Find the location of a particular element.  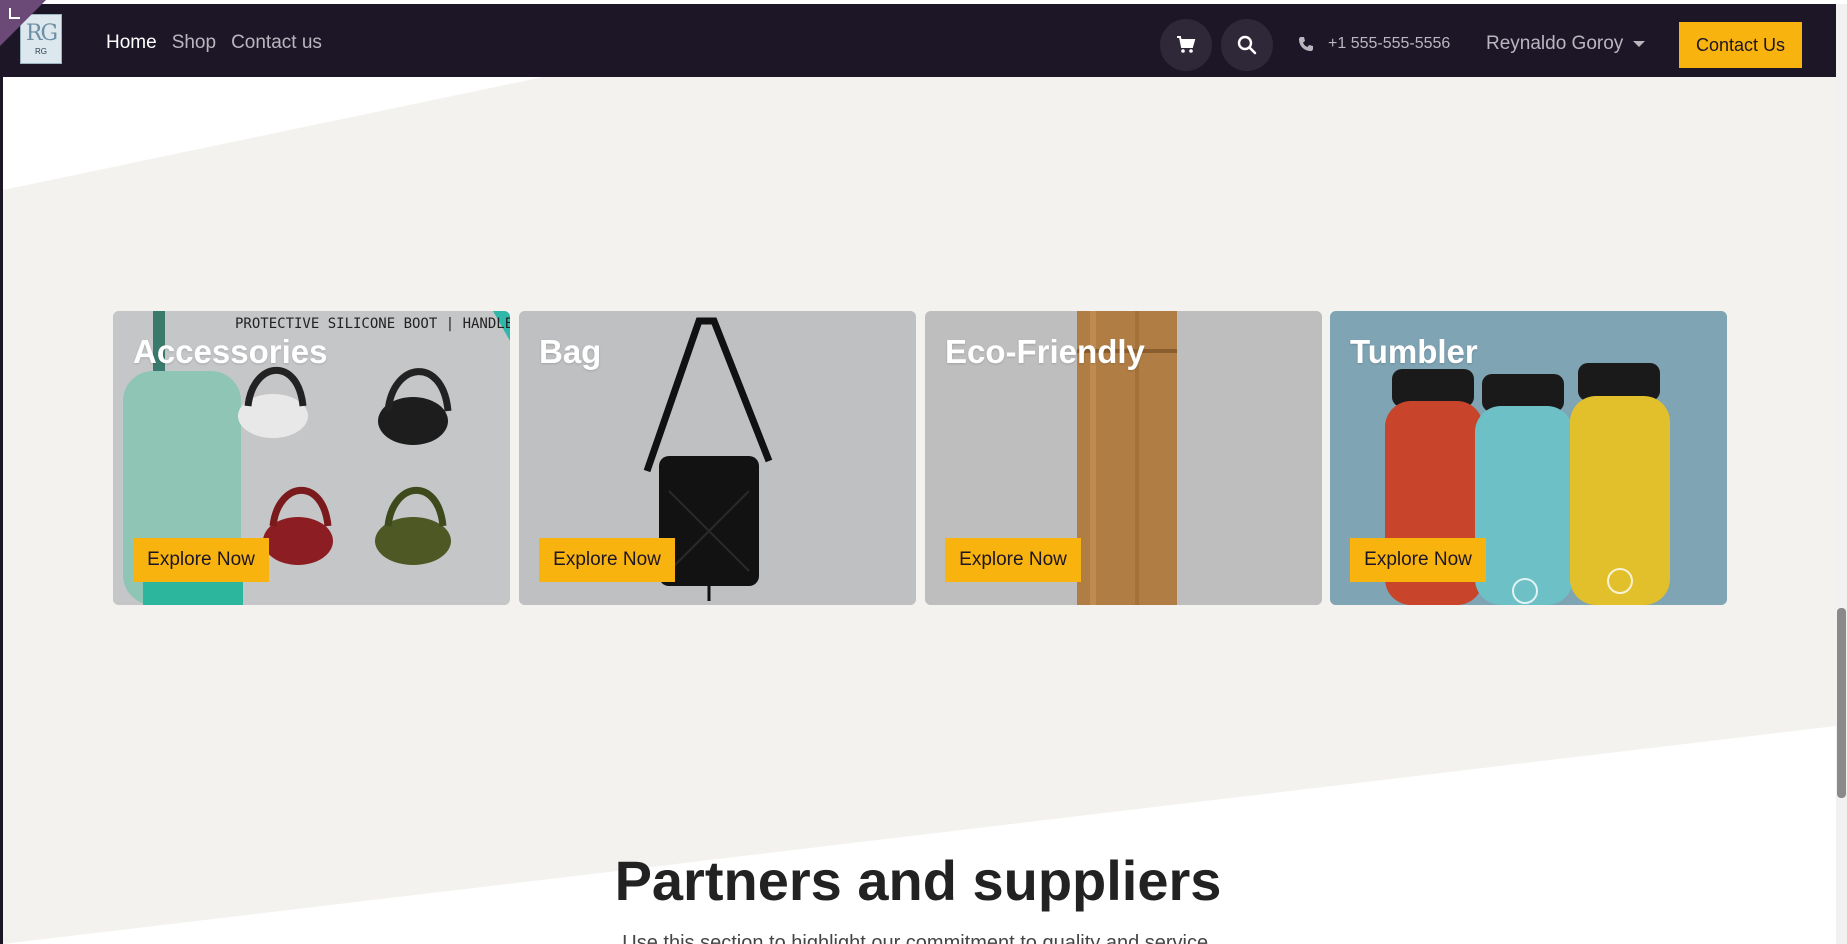

search-button is located at coordinates (1247, 45).